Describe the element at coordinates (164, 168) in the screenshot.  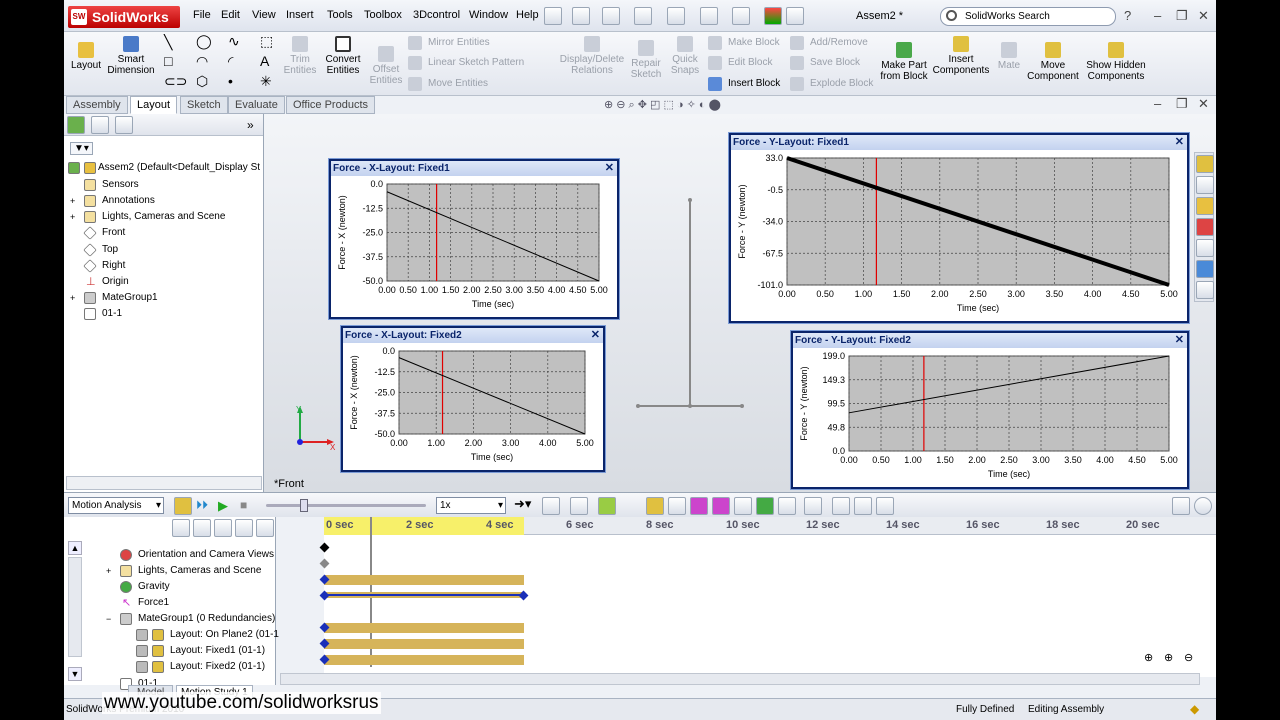
I see `tree-item-assem2: Assem2 (Default<Default_Display St` at that location.